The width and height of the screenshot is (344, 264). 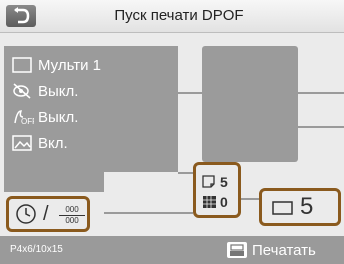 I want to click on redeye-setting: Выкл., so click(x=45, y=91).